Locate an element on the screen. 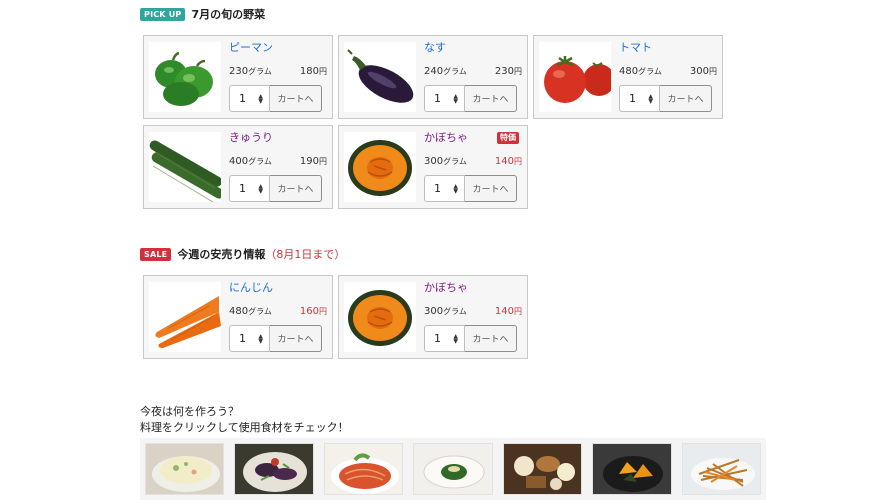 Image resolution: width=896 pixels, height=504 pixels. product-price: 190円 is located at coordinates (313, 161).